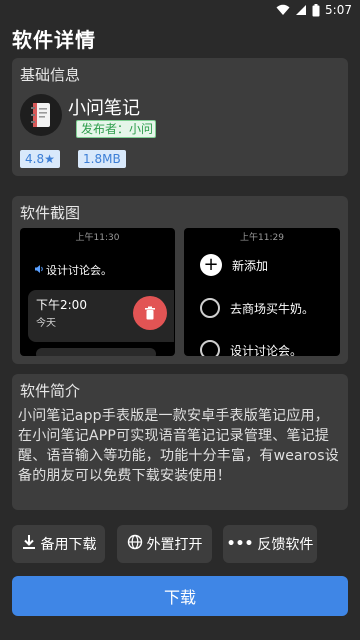 The width and height of the screenshot is (360, 640). I want to click on next-item-peek, so click(96, 352).